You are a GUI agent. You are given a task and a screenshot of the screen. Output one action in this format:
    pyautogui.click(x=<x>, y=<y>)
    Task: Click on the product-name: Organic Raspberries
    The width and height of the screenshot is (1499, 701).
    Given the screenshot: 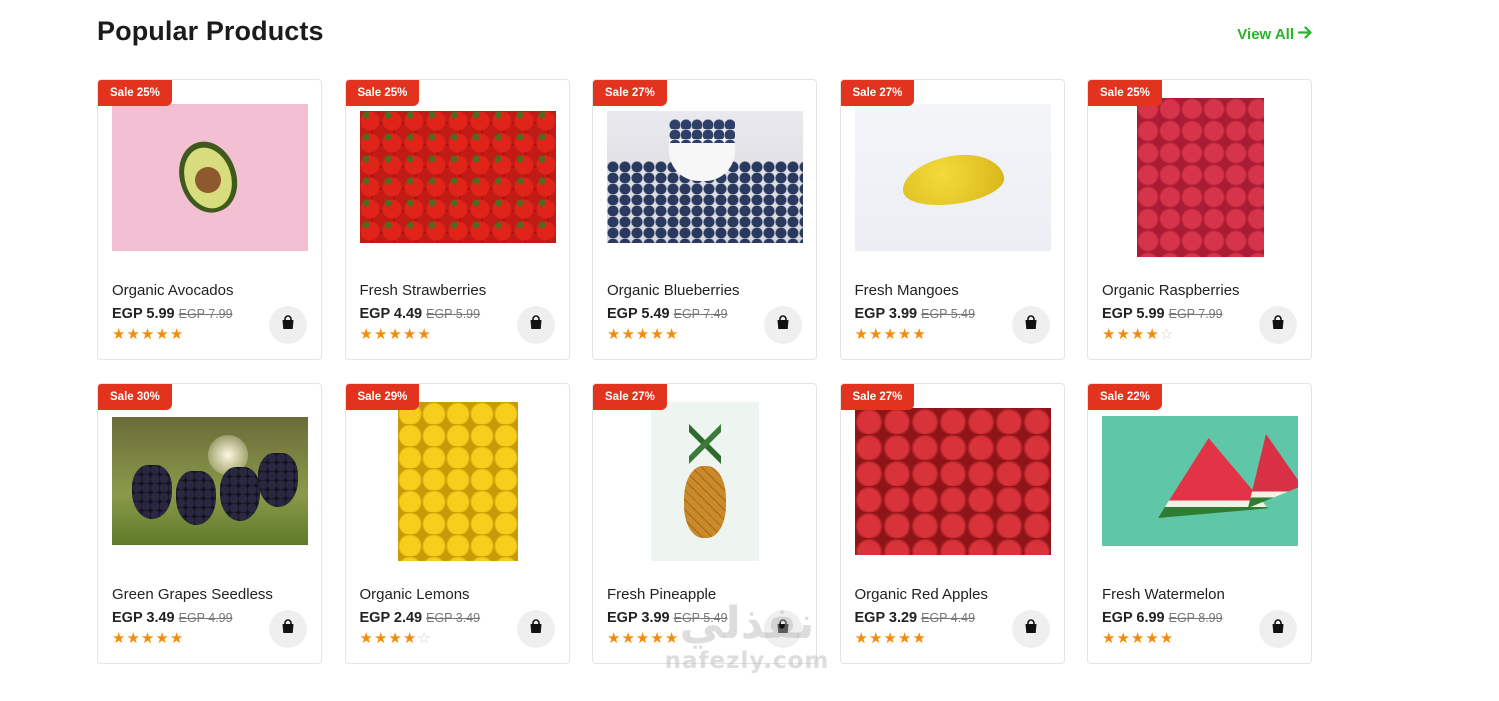 What is the action you would take?
    pyautogui.click(x=1171, y=290)
    